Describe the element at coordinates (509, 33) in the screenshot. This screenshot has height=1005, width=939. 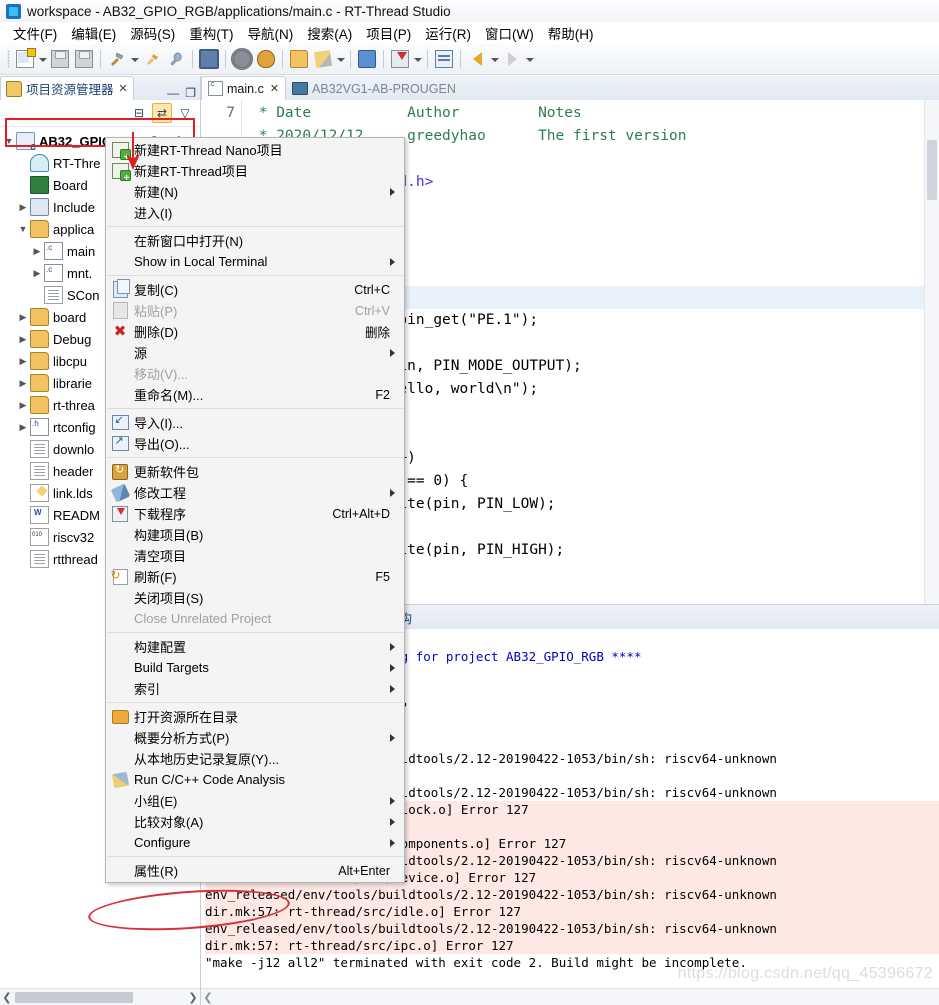
I see `menu-window: 窗口(W)` at that location.